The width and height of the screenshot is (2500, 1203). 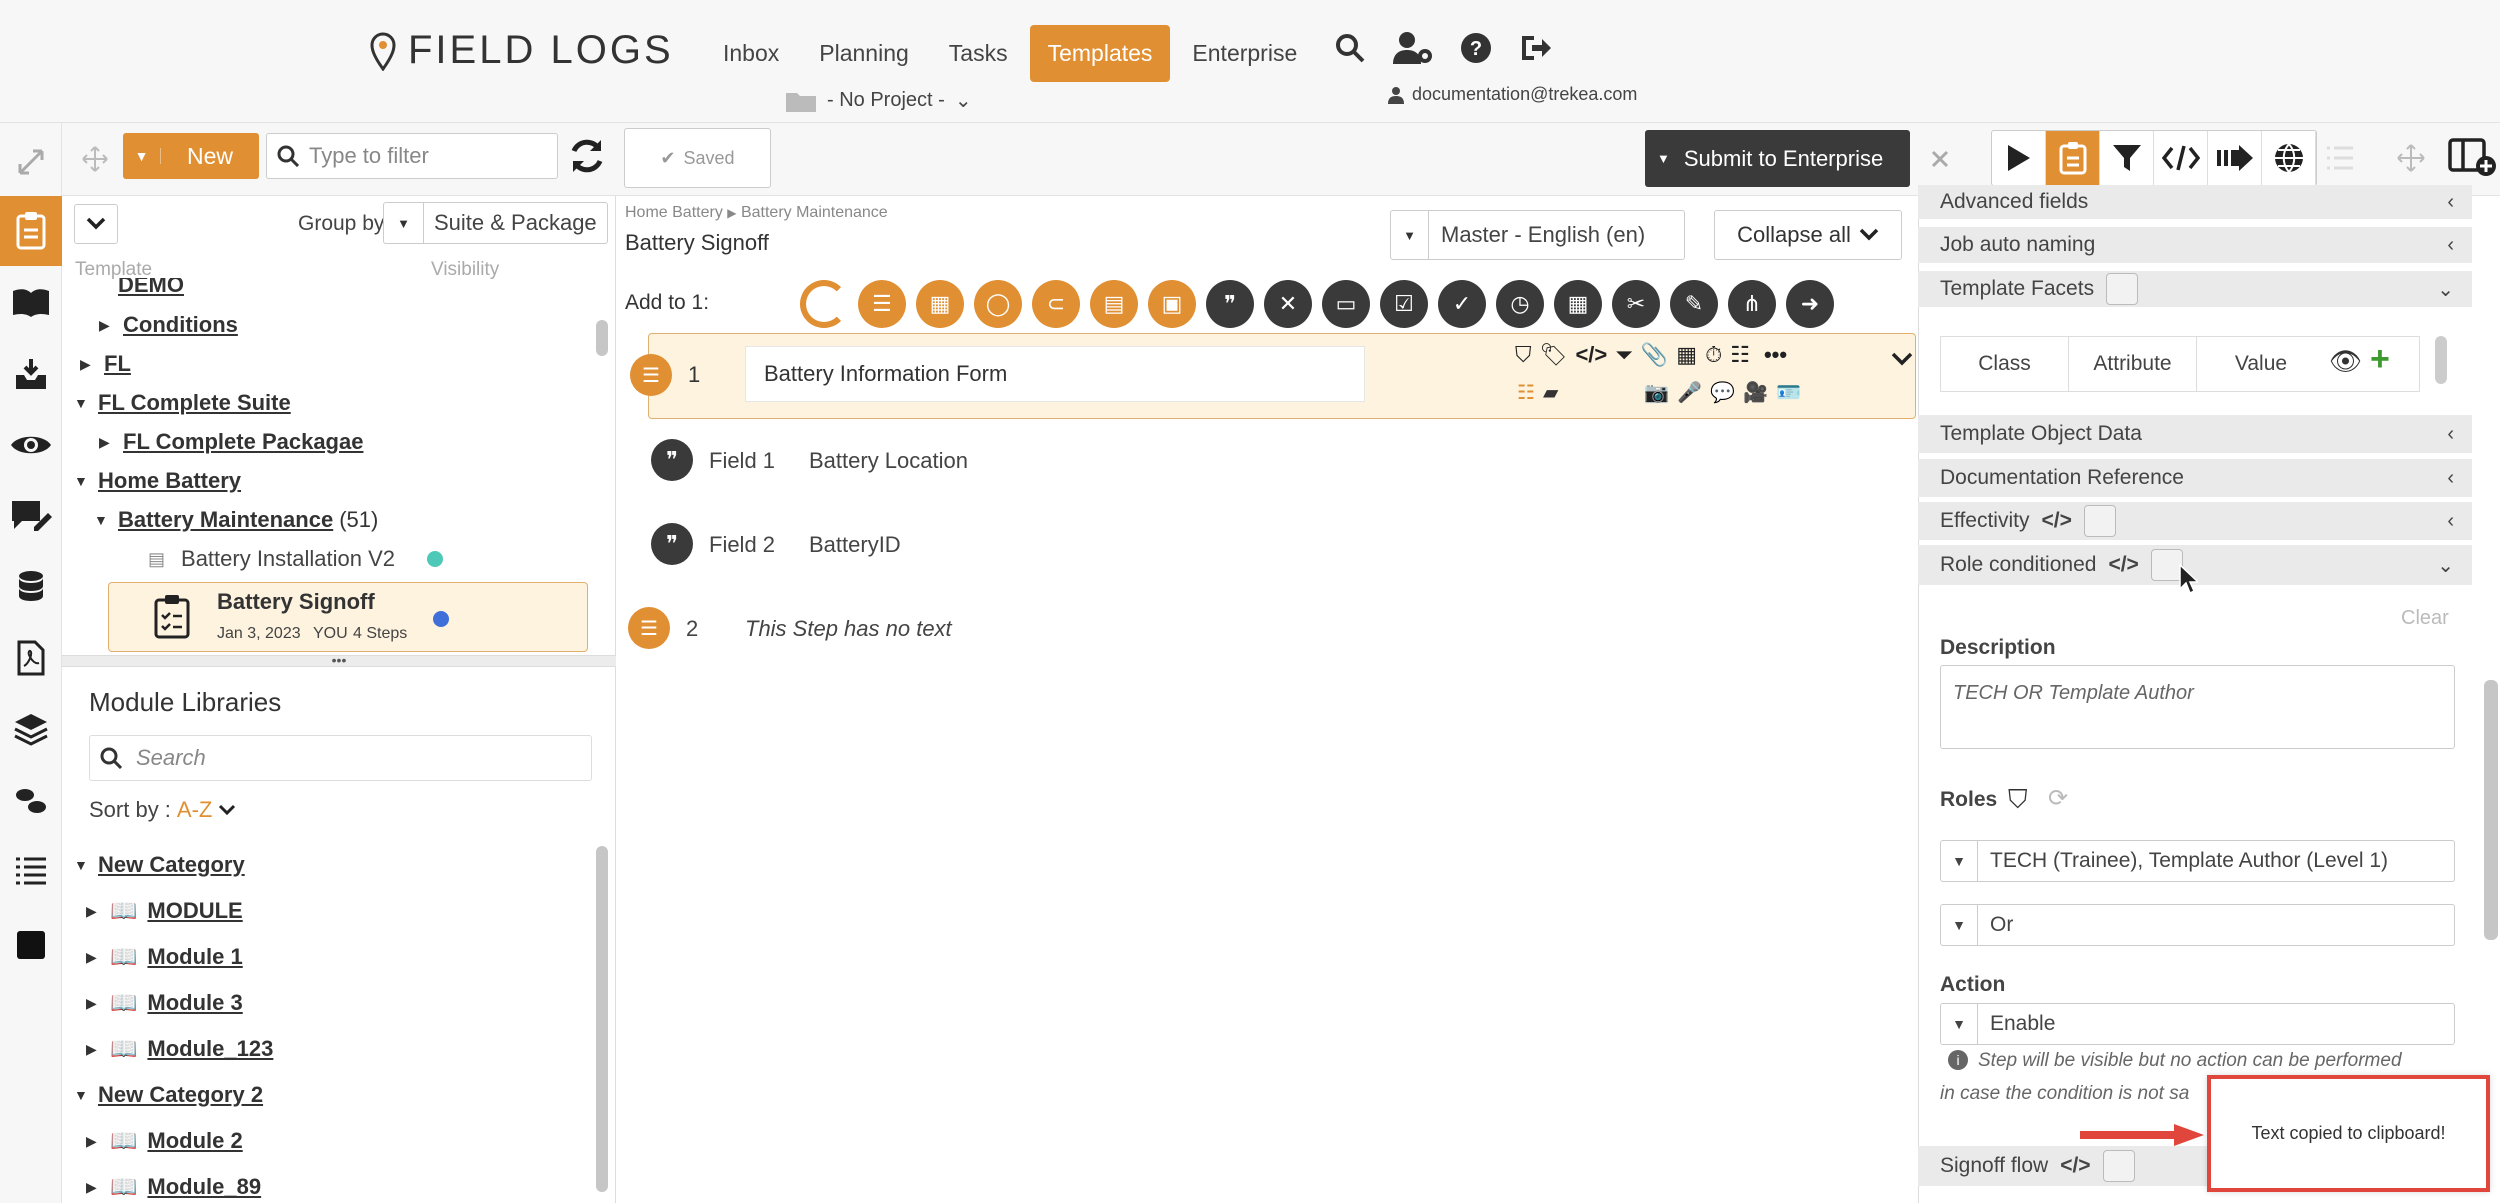 What do you see at coordinates (95, 159) in the screenshot?
I see `move-icon` at bounding box center [95, 159].